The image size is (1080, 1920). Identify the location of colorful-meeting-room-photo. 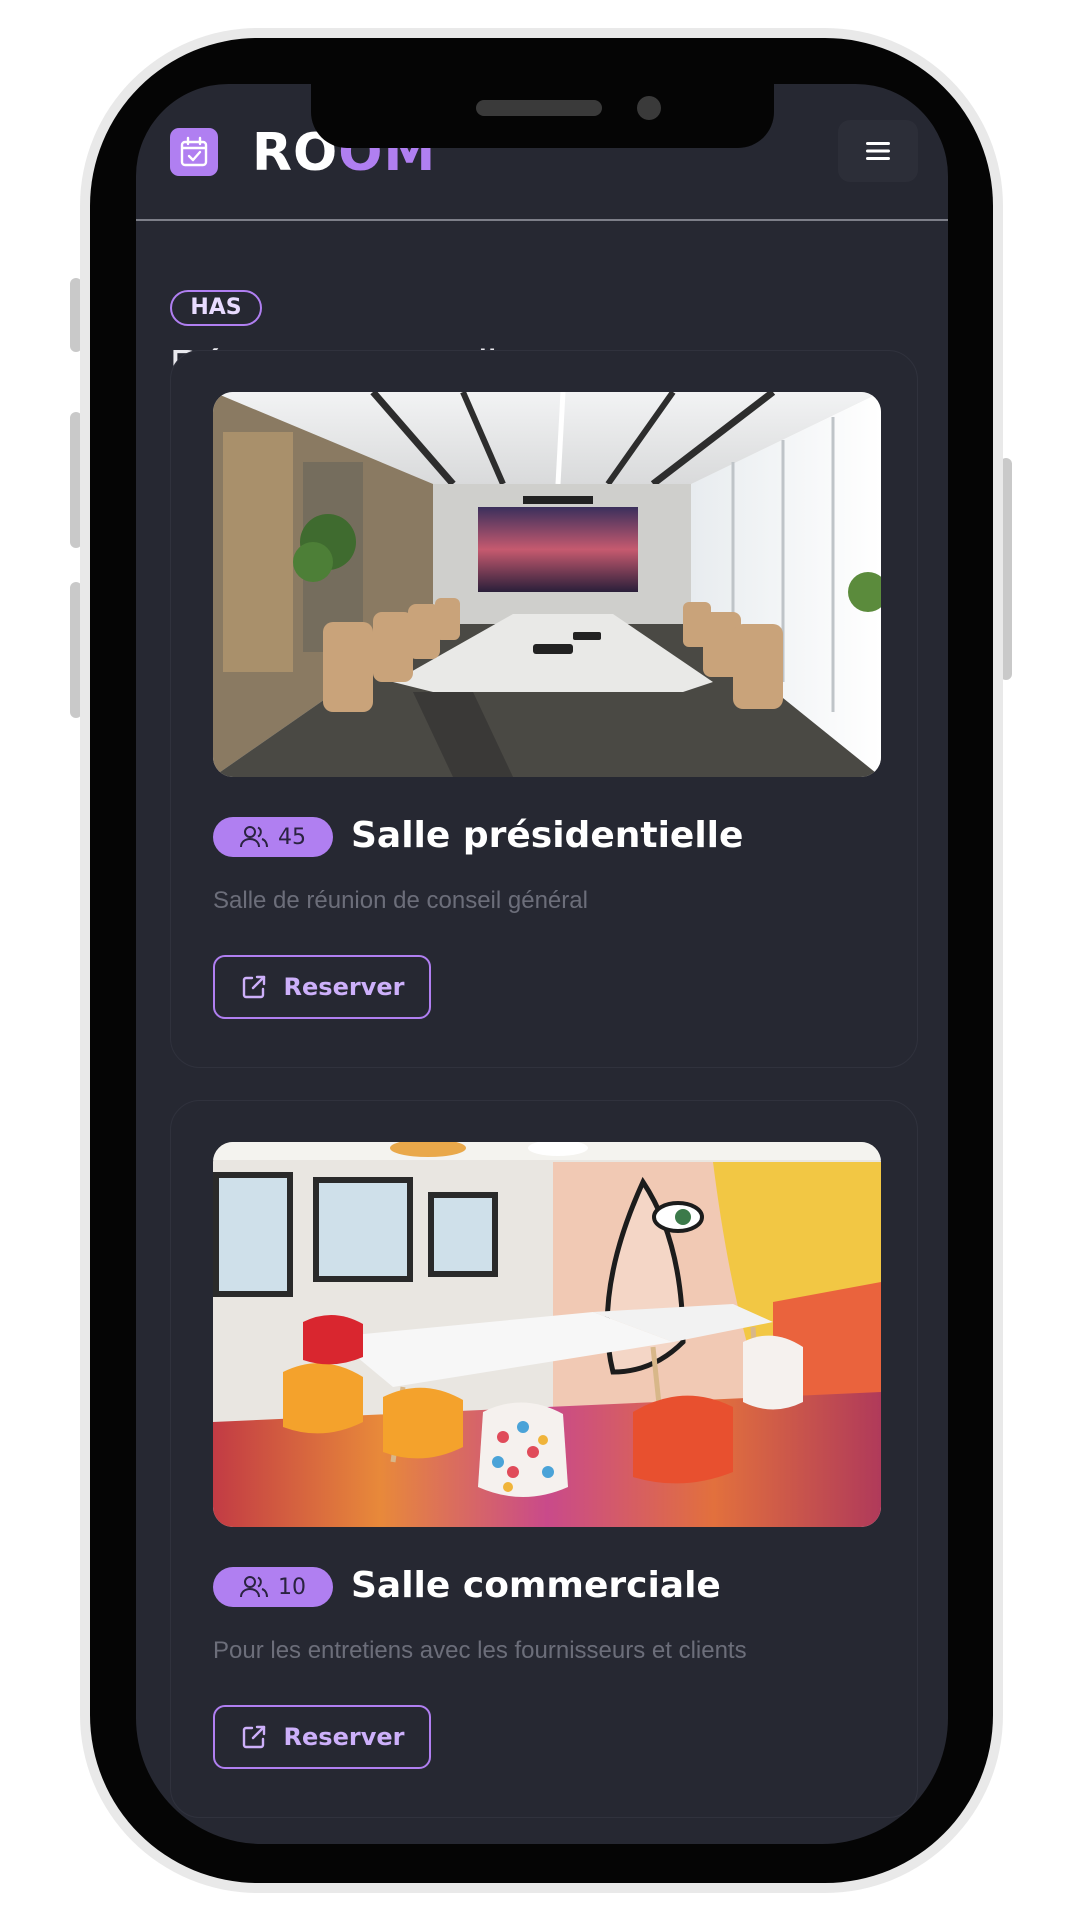
(547, 1334).